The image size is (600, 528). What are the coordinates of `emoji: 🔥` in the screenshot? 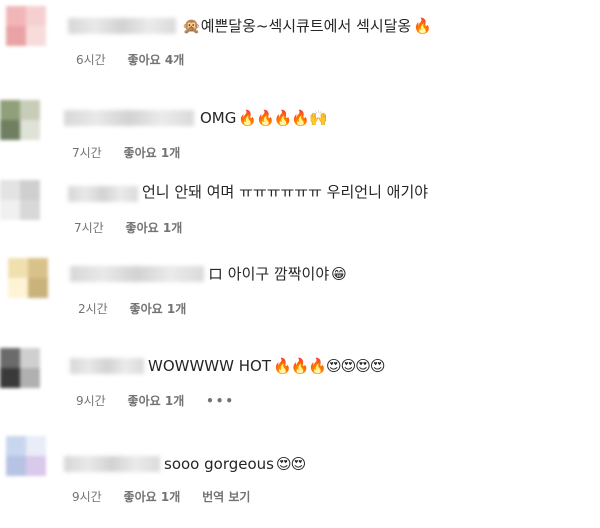 It's located at (422, 26).